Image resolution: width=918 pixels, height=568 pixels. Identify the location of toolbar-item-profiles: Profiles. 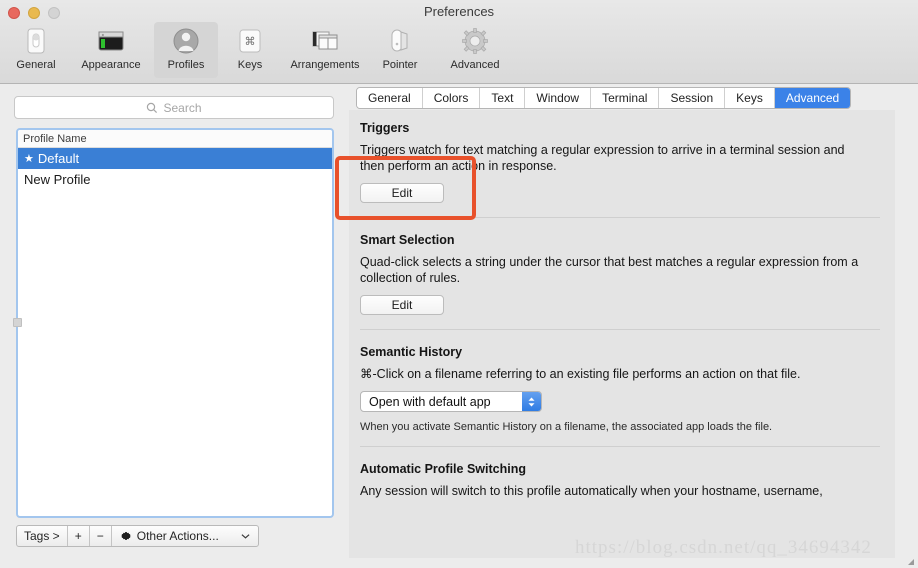
(186, 50).